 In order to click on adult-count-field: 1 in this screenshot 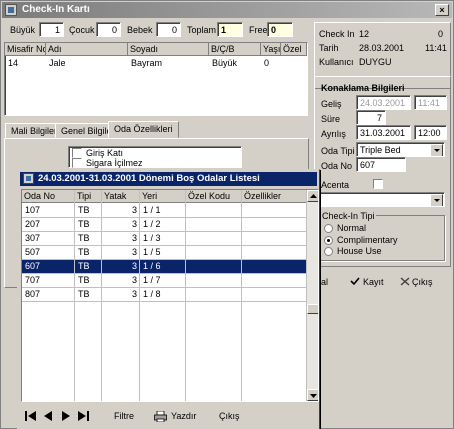, I will do `click(51, 29)`.